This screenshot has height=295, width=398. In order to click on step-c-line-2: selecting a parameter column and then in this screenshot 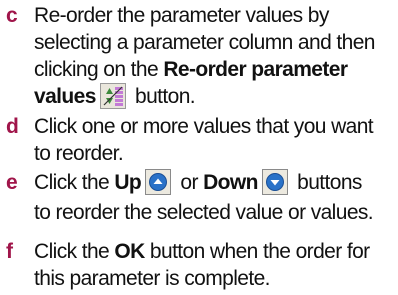, I will do `click(204, 42)`.